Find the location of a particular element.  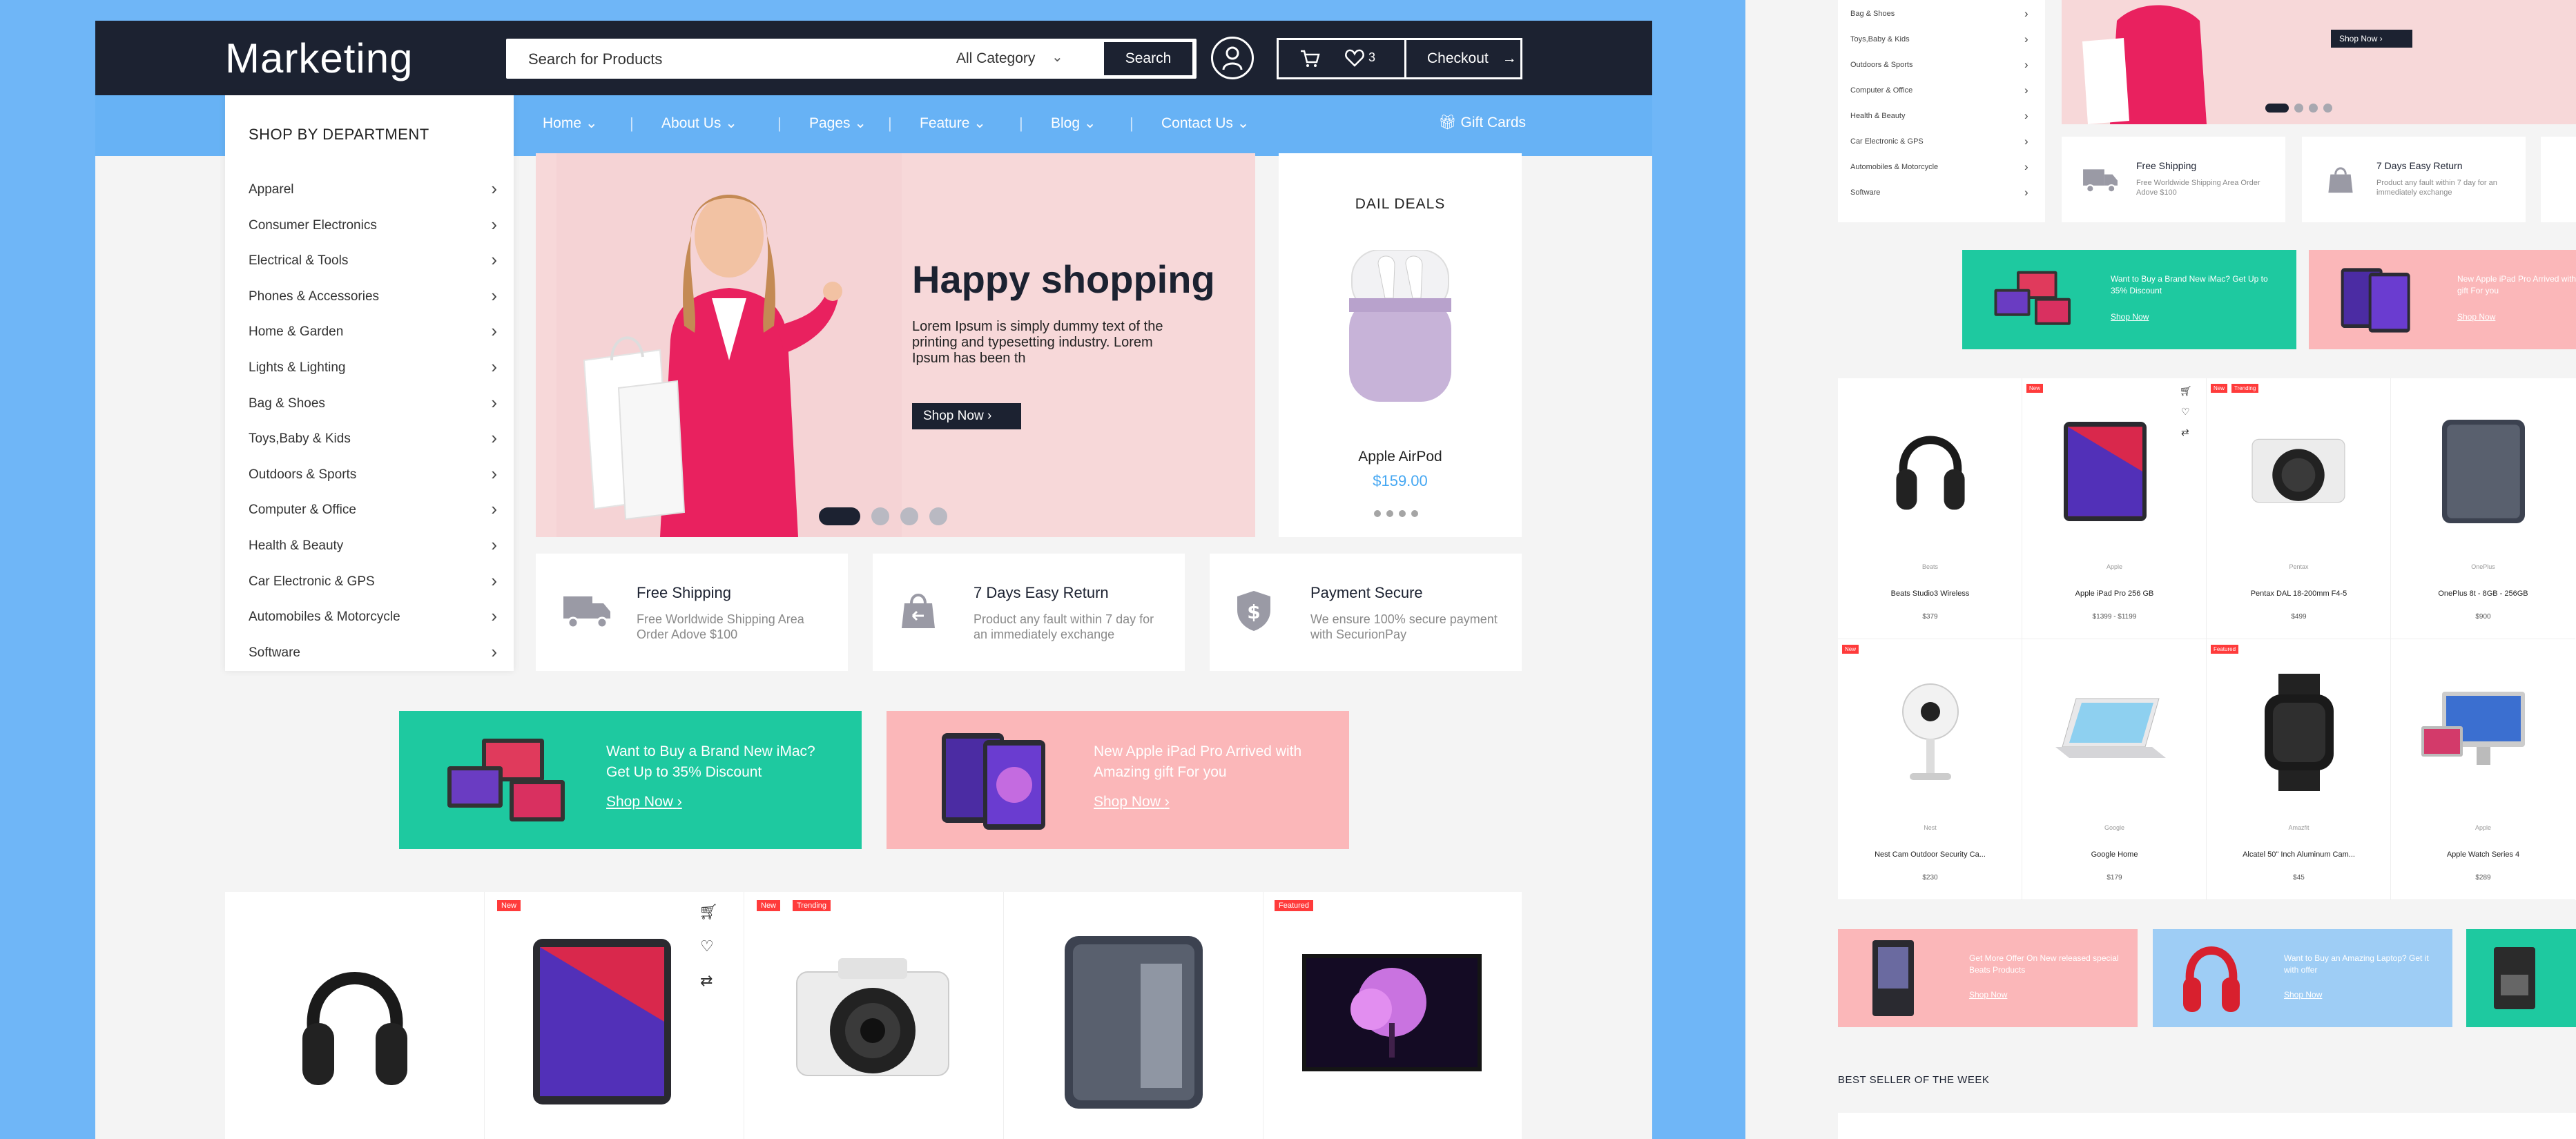

search-button: Search is located at coordinates (1148, 58).